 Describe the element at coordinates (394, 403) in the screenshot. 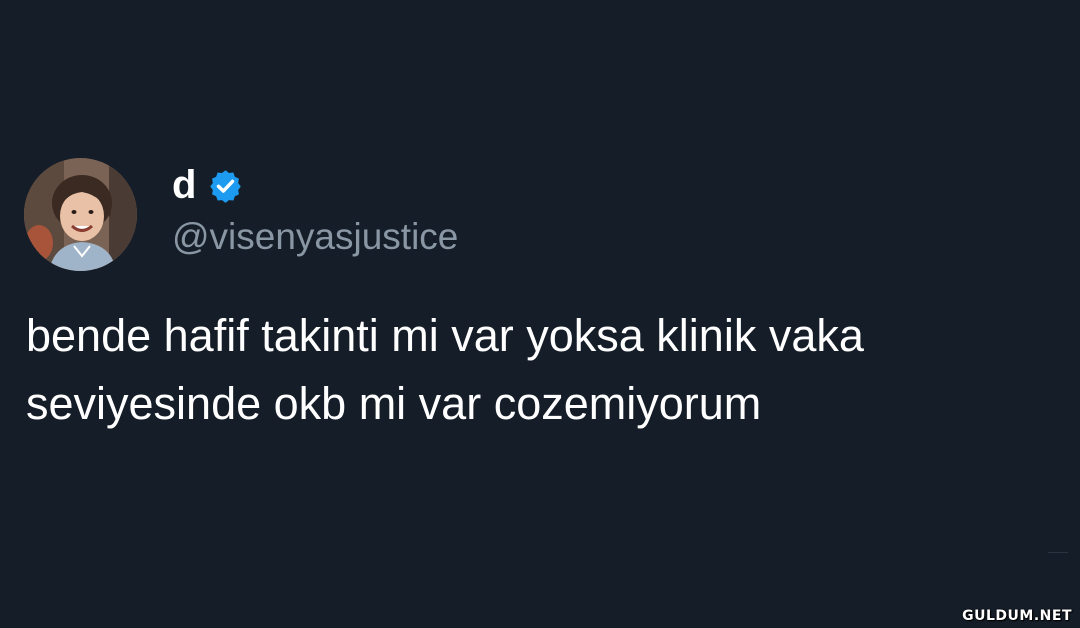

I see `tweet-text-line: seviyesinde okb mi var cozemiyorum` at that location.